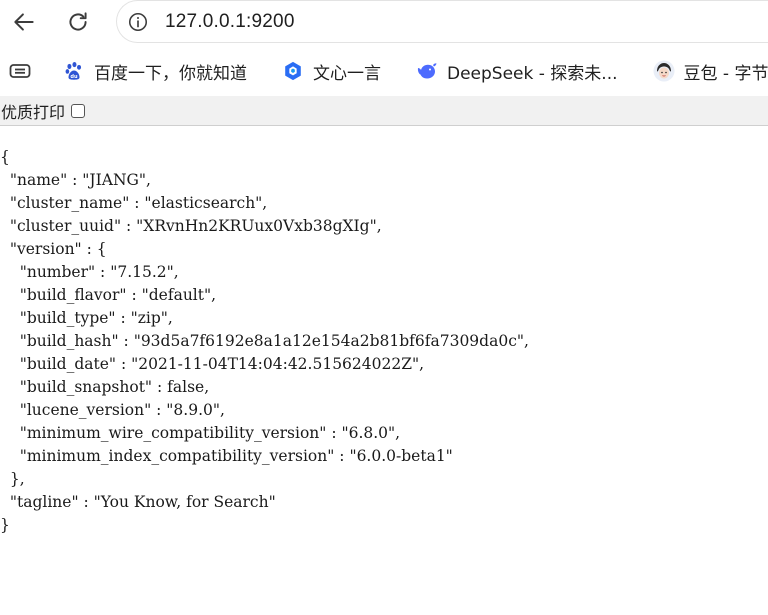  What do you see at coordinates (89, 272) in the screenshot?
I see `json-line: "number" : "7.15.2",` at bounding box center [89, 272].